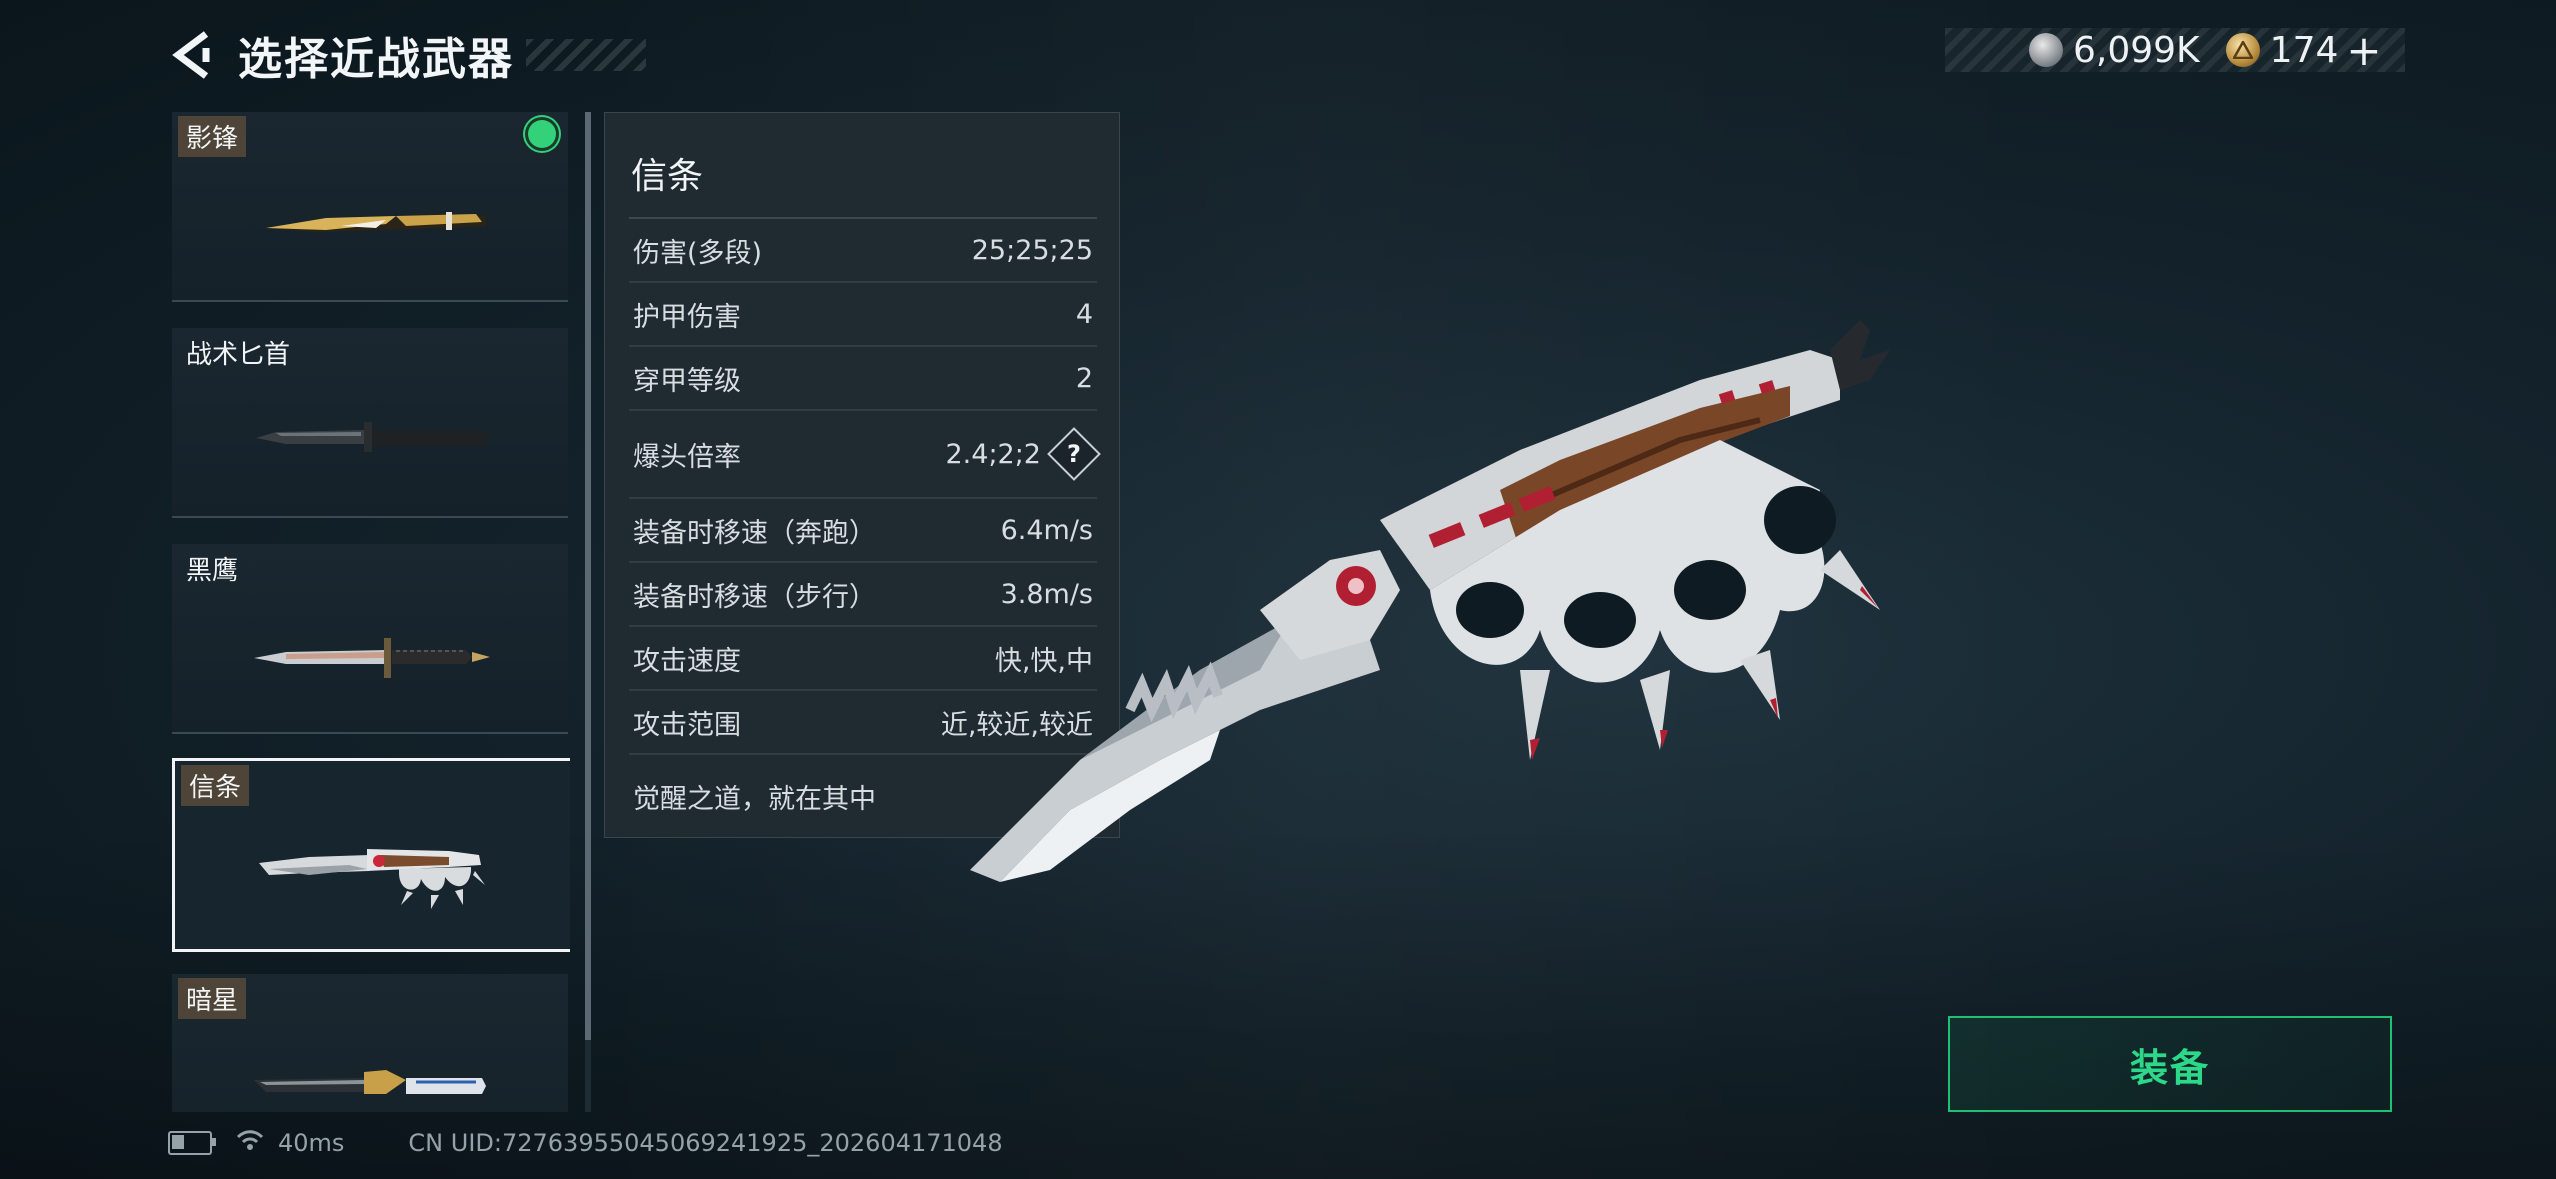 The width and height of the screenshot is (2556, 1179). I want to click on currency-silver: 6,099K, so click(2072, 50).